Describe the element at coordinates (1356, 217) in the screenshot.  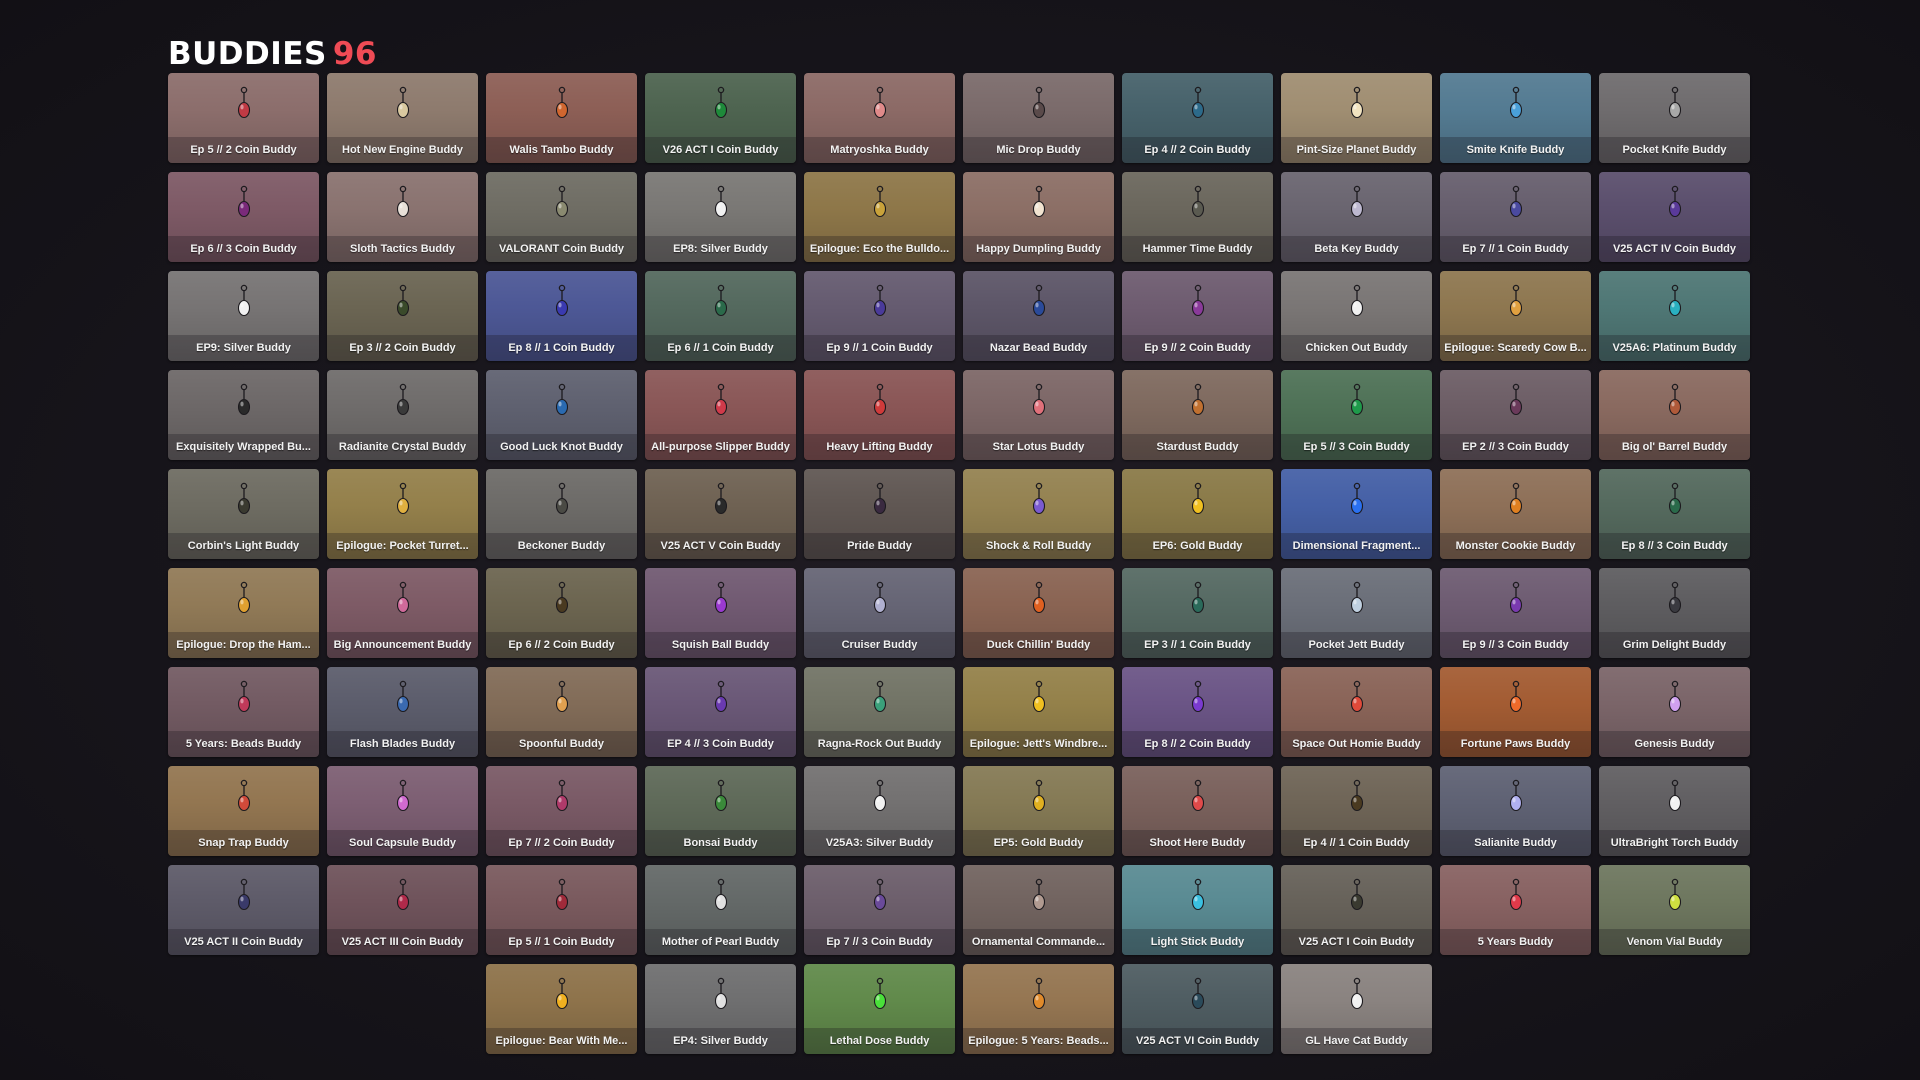
I see `buddy-card: Beta Key Buddy` at that location.